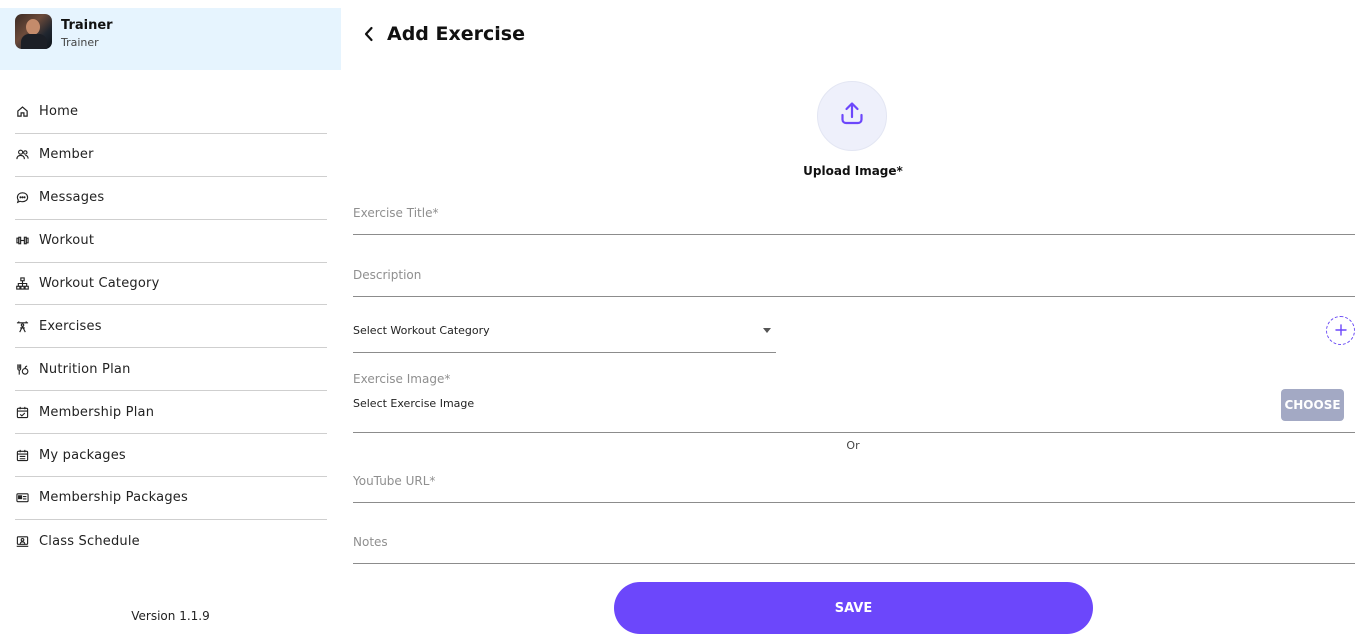 The image size is (1366, 639). Describe the element at coordinates (89, 541) in the screenshot. I see `sidebar-item-label: Class Schedule` at that location.